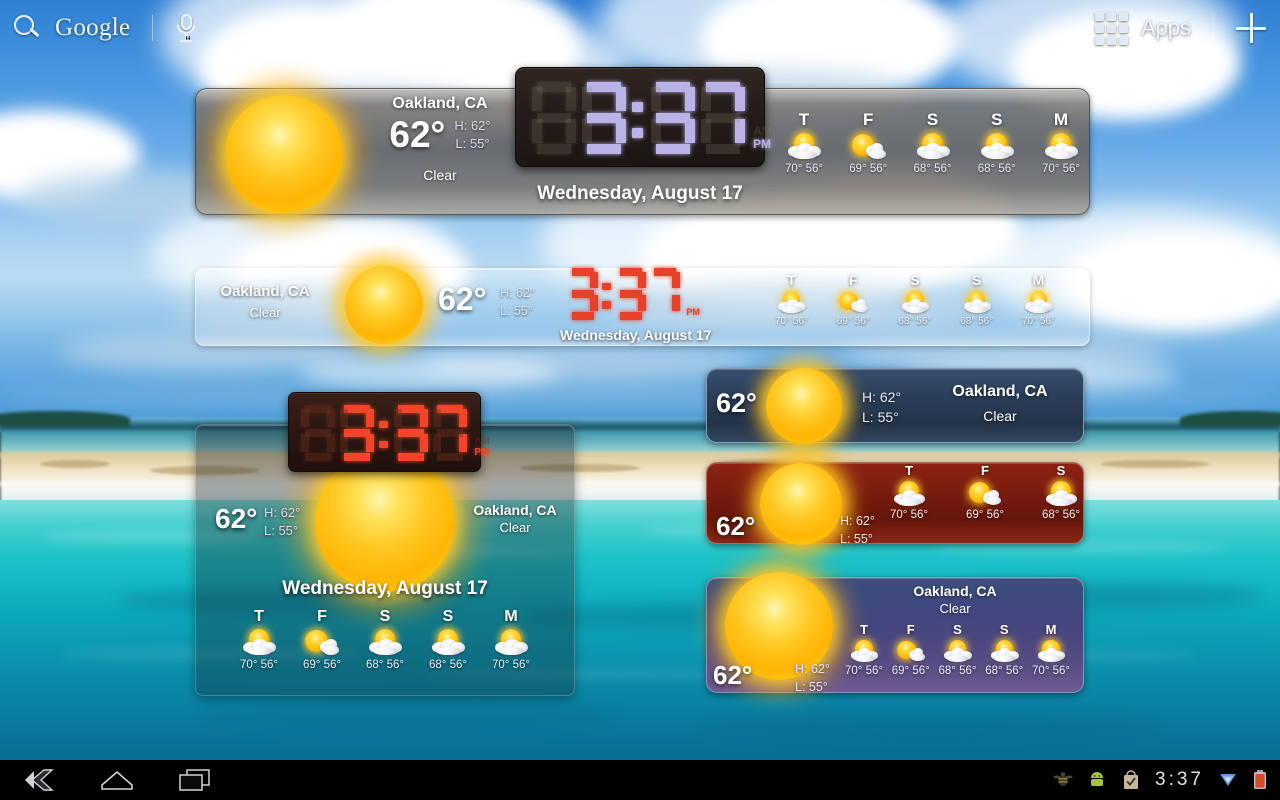  I want to click on temperature-row: 62° H: 62° L: 55°, so click(440, 134).